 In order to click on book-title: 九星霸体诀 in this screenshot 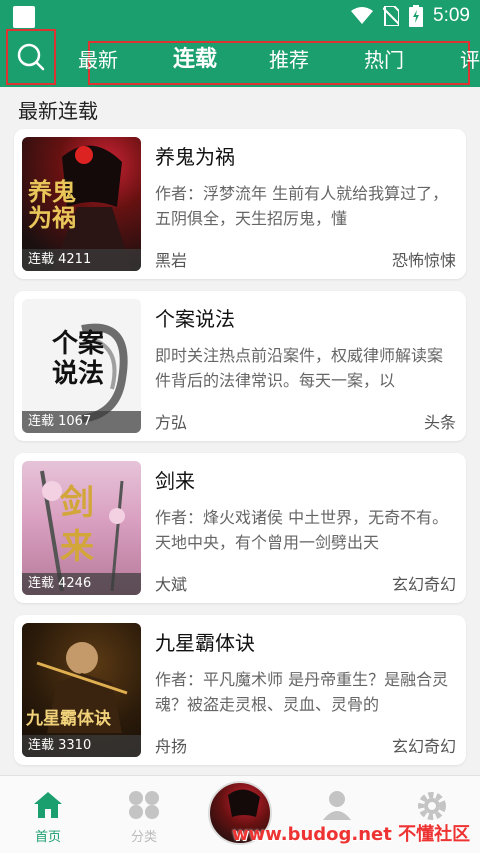, I will do `click(205, 641)`.